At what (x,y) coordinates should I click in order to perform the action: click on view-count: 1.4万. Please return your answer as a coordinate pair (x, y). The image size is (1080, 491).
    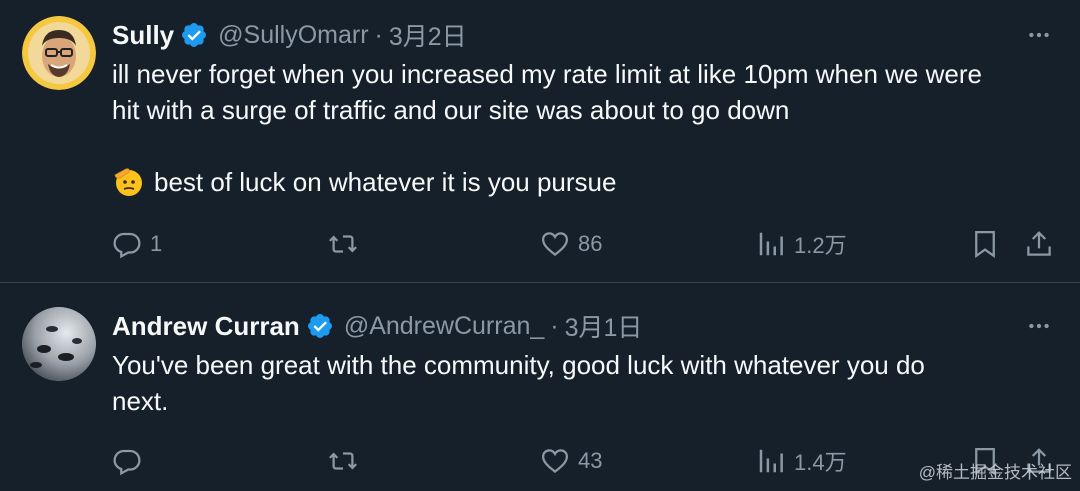
    Looking at the image, I should click on (820, 462).